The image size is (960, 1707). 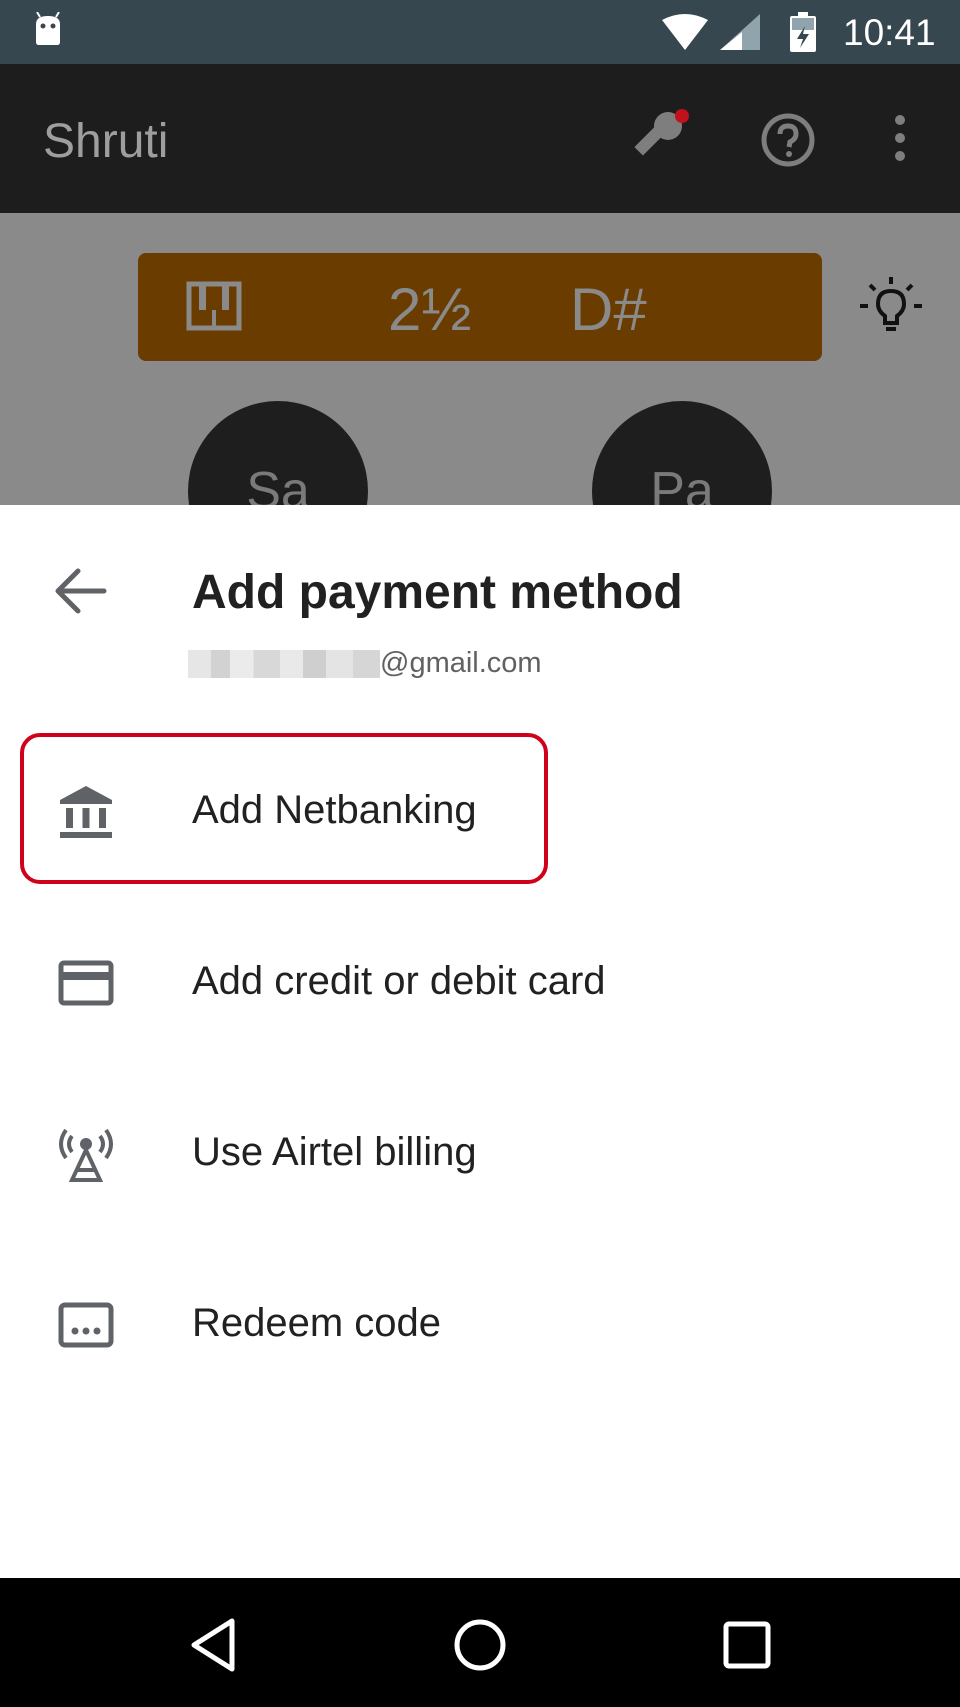 I want to click on nav-home-icon, so click(x=480, y=1645).